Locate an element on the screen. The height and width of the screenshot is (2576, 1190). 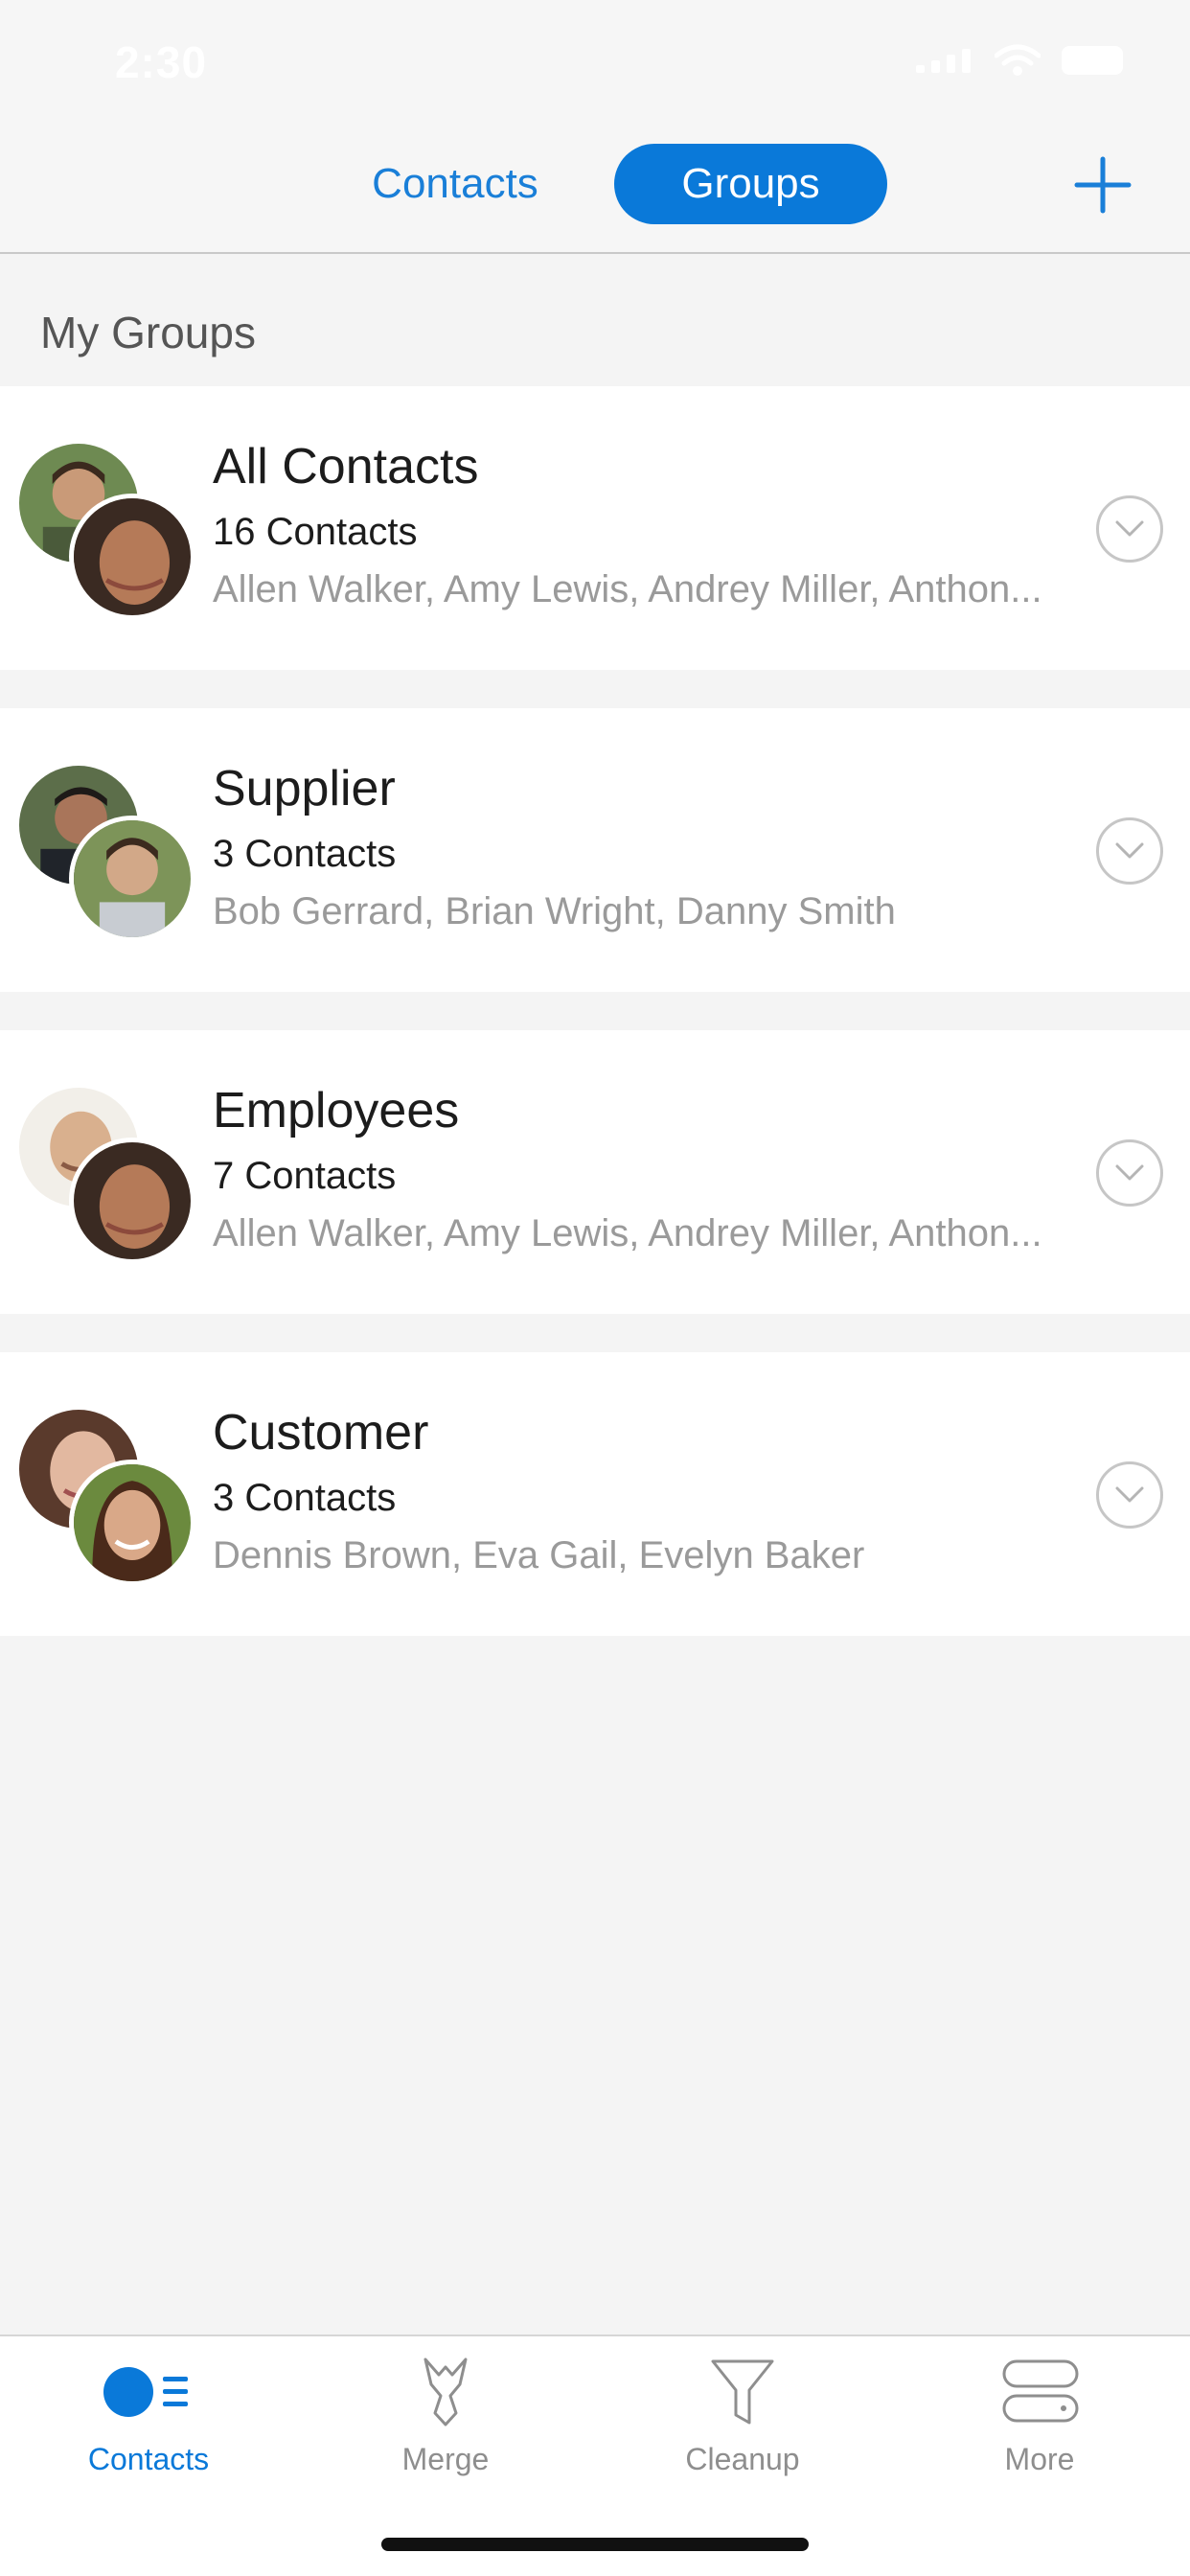
tab-merge: Merge is located at coordinates (445, 2421).